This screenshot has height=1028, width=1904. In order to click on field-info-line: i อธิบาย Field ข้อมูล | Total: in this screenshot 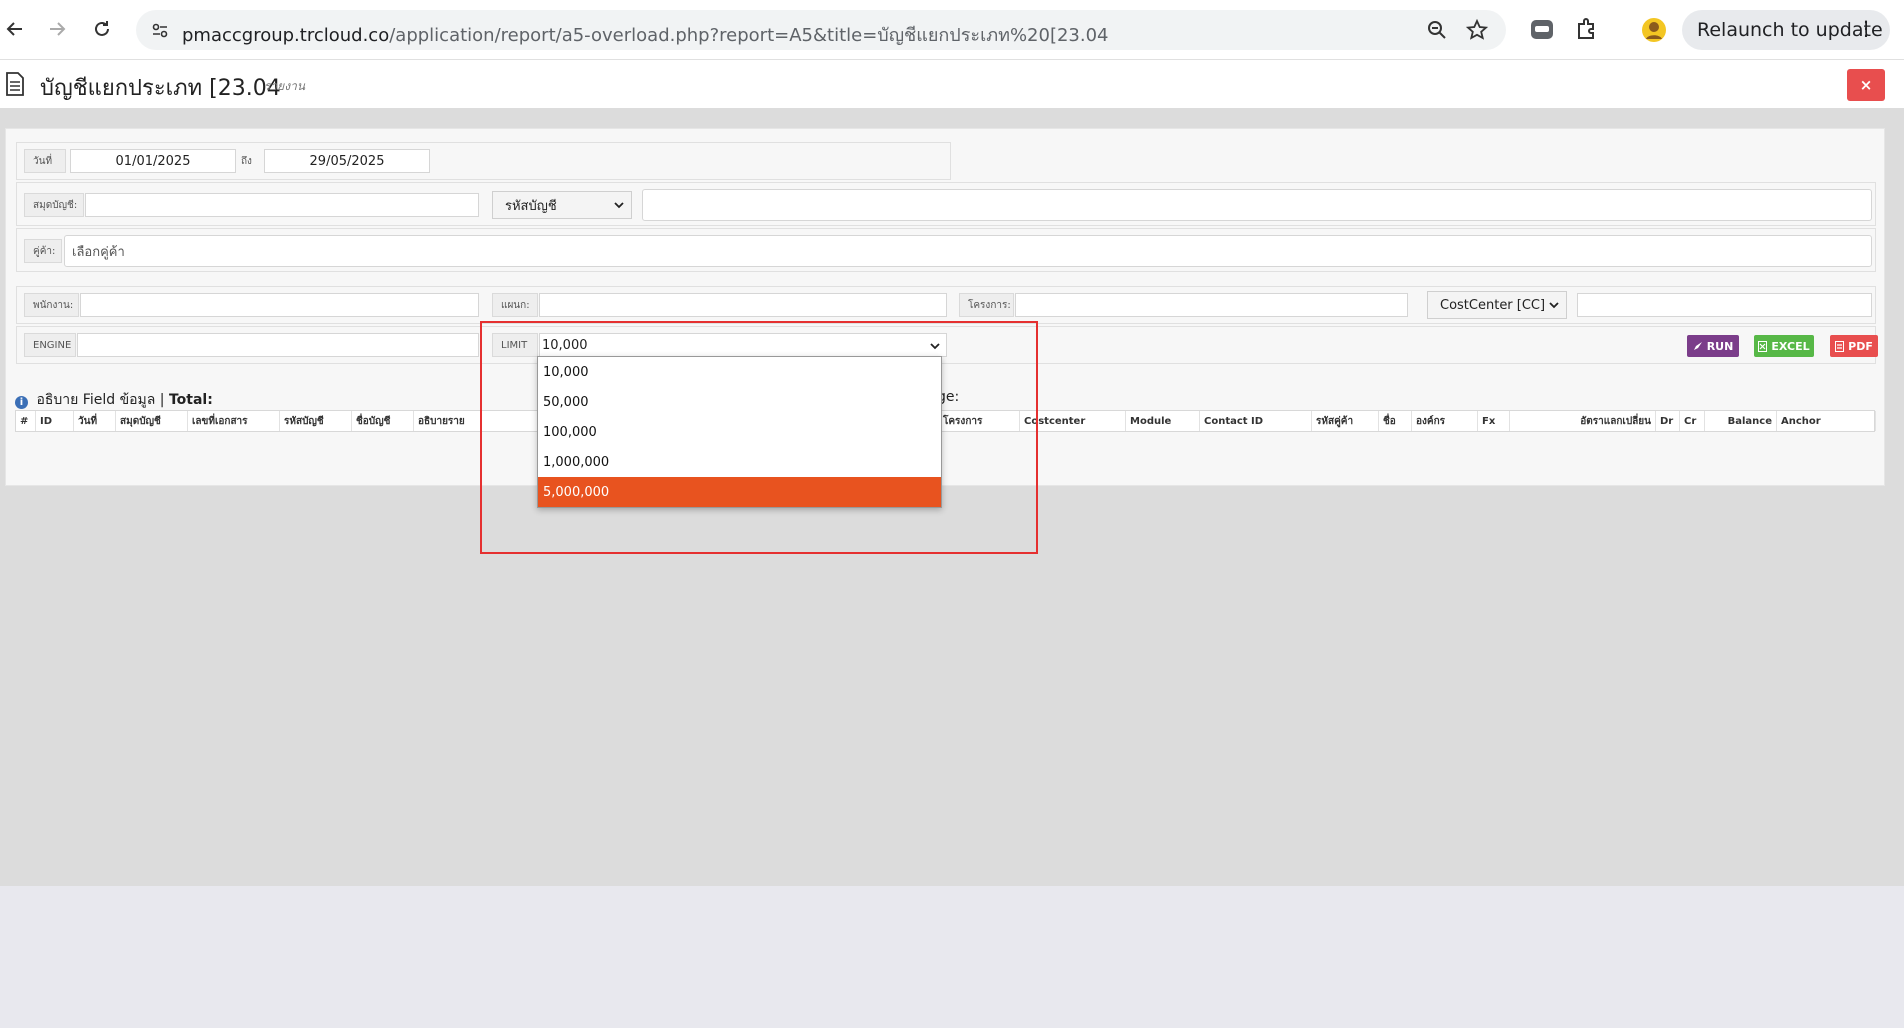, I will do `click(114, 400)`.